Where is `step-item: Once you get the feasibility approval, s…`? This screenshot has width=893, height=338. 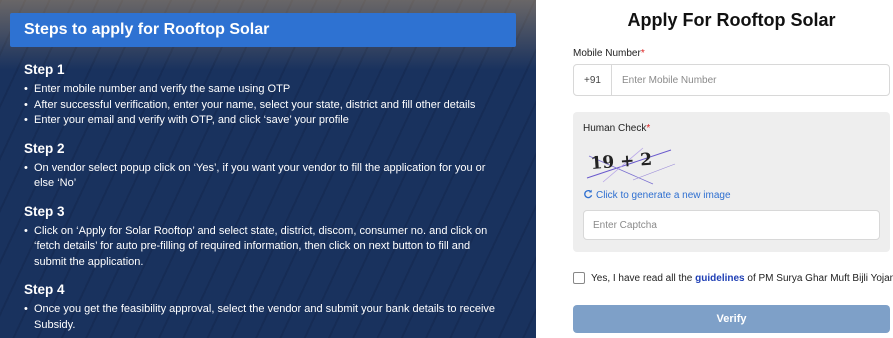 step-item: Once you get the feasibility approval, s… is located at coordinates (264, 317).